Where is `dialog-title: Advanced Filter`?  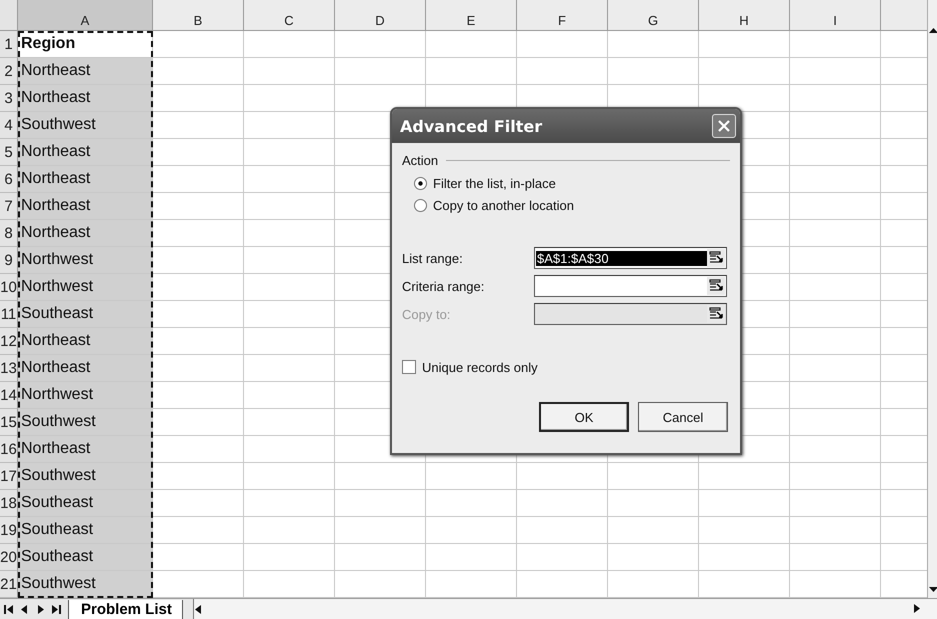
dialog-title: Advanced Filter is located at coordinates (471, 126).